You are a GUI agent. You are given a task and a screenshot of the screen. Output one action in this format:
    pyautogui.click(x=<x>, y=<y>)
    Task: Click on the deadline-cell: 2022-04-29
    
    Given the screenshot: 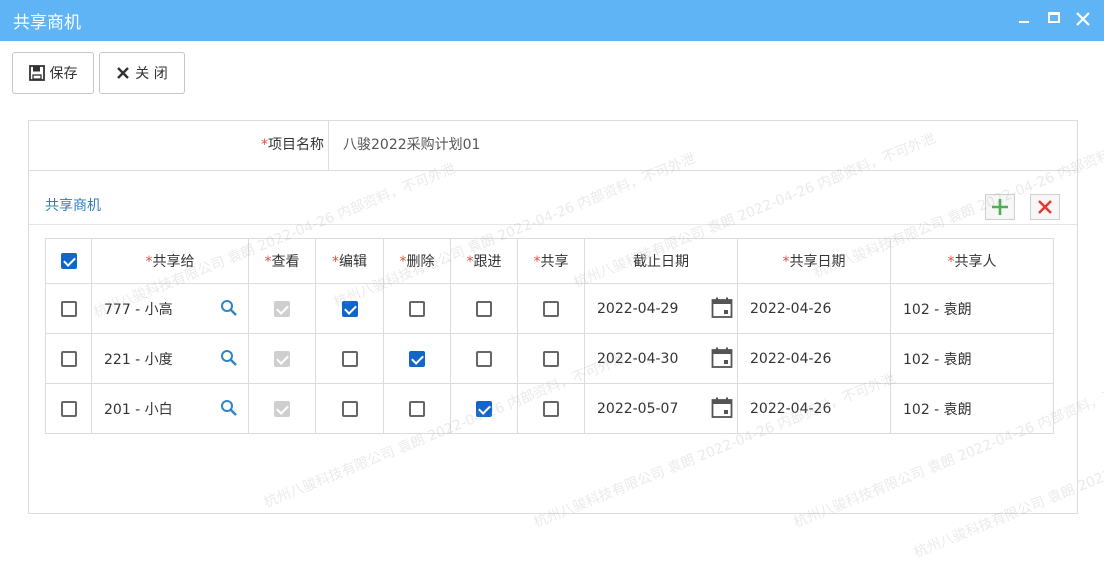 What is the action you would take?
    pyautogui.click(x=661, y=308)
    